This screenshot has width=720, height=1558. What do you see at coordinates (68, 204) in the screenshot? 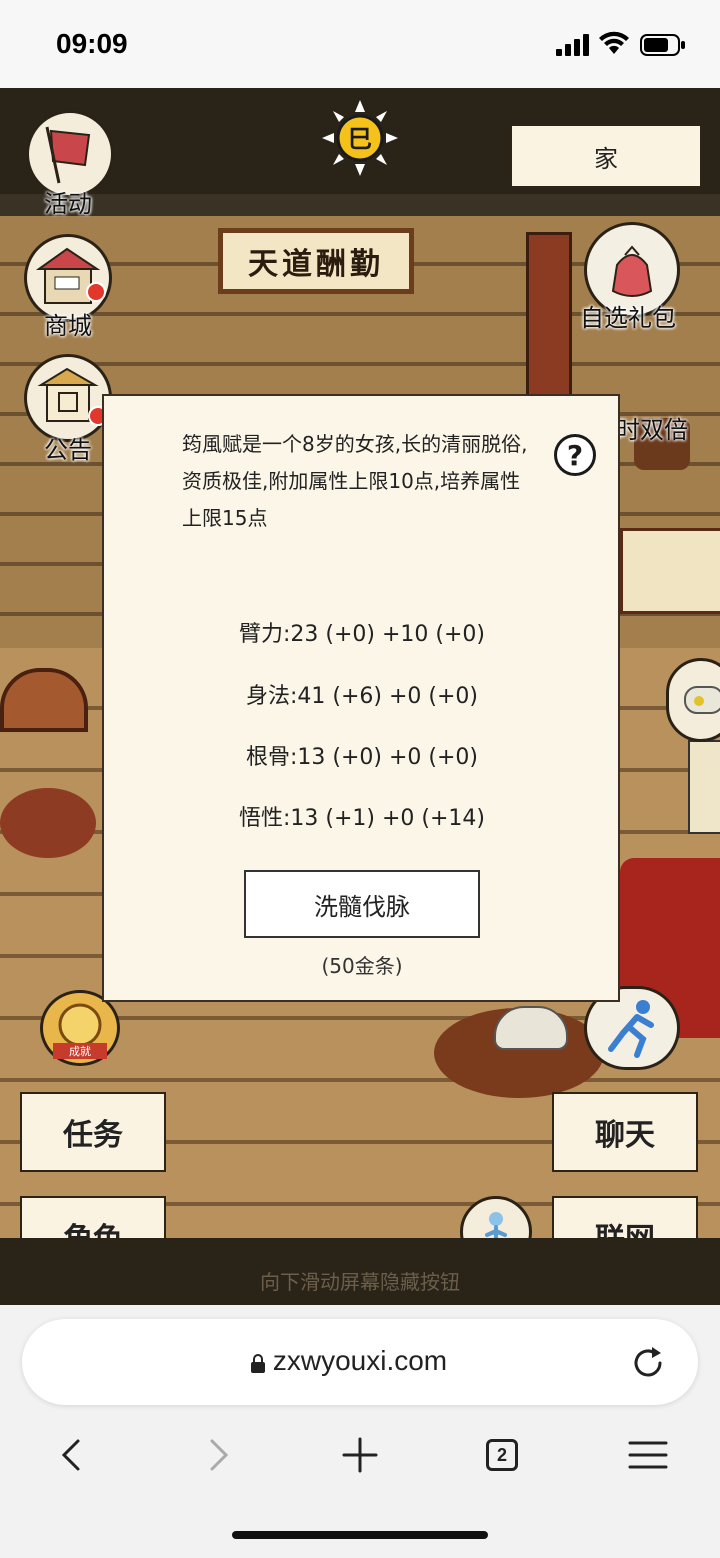
I see `activity-label: 活动` at bounding box center [68, 204].